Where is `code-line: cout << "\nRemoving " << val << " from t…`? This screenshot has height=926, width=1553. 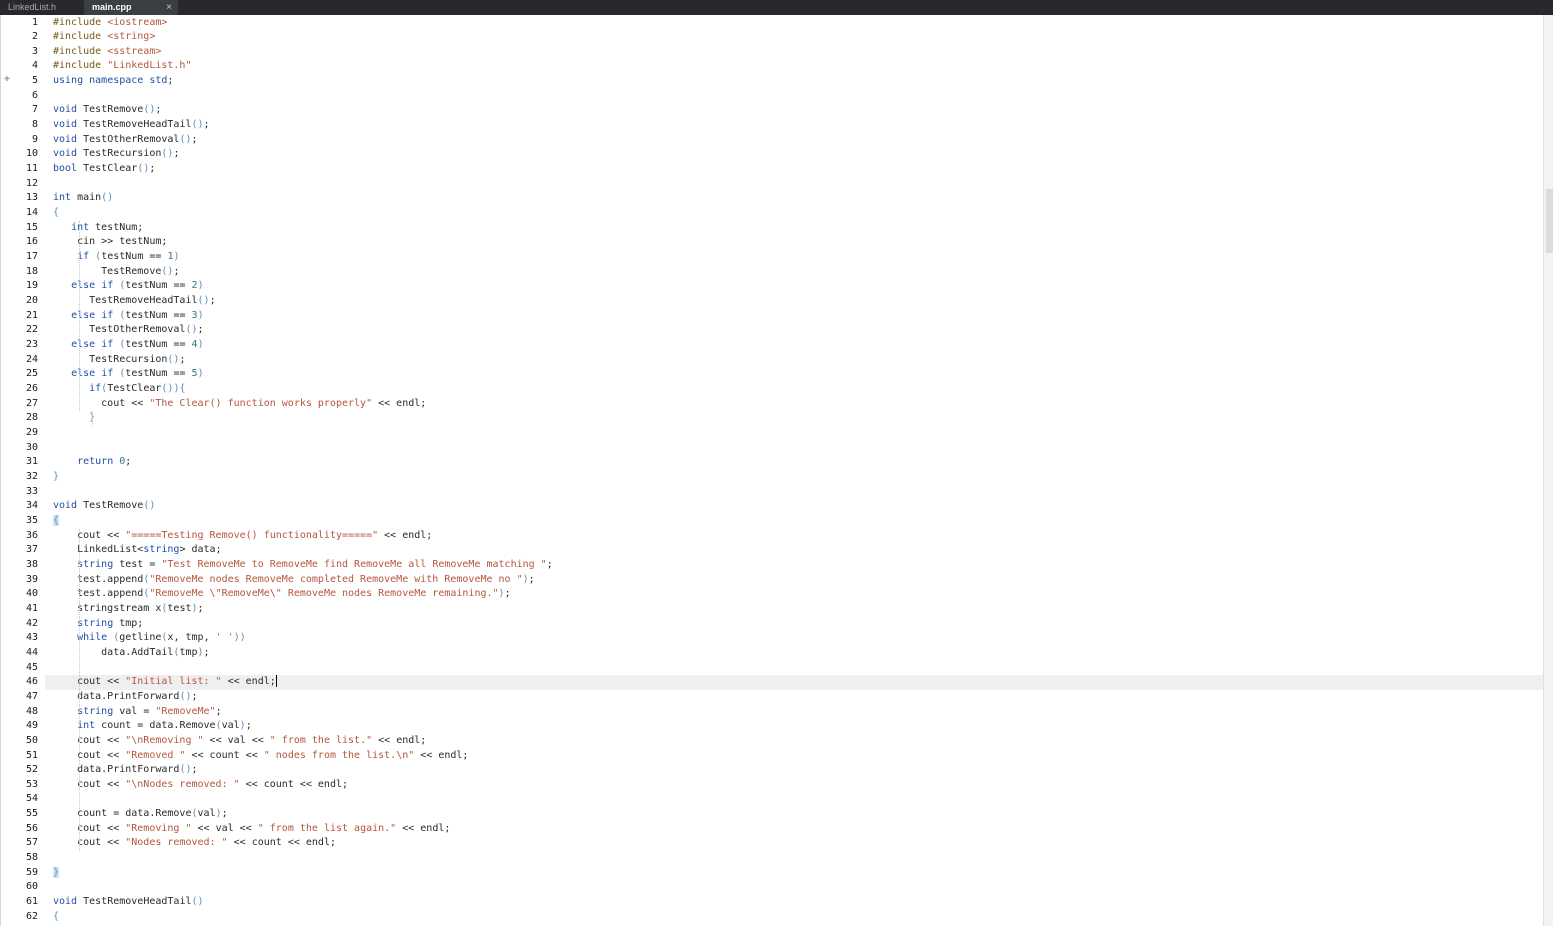
code-line: cout << "\nRemoving " << val << " from t… is located at coordinates (239, 741).